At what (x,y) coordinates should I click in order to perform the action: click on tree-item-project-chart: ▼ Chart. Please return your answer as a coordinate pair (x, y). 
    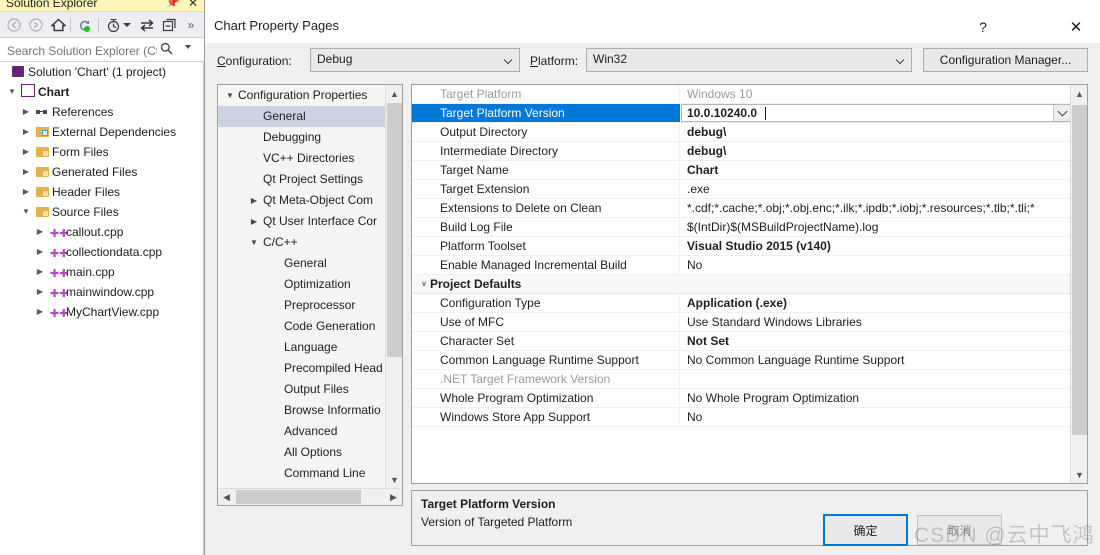
    Looking at the image, I should click on (101, 92).